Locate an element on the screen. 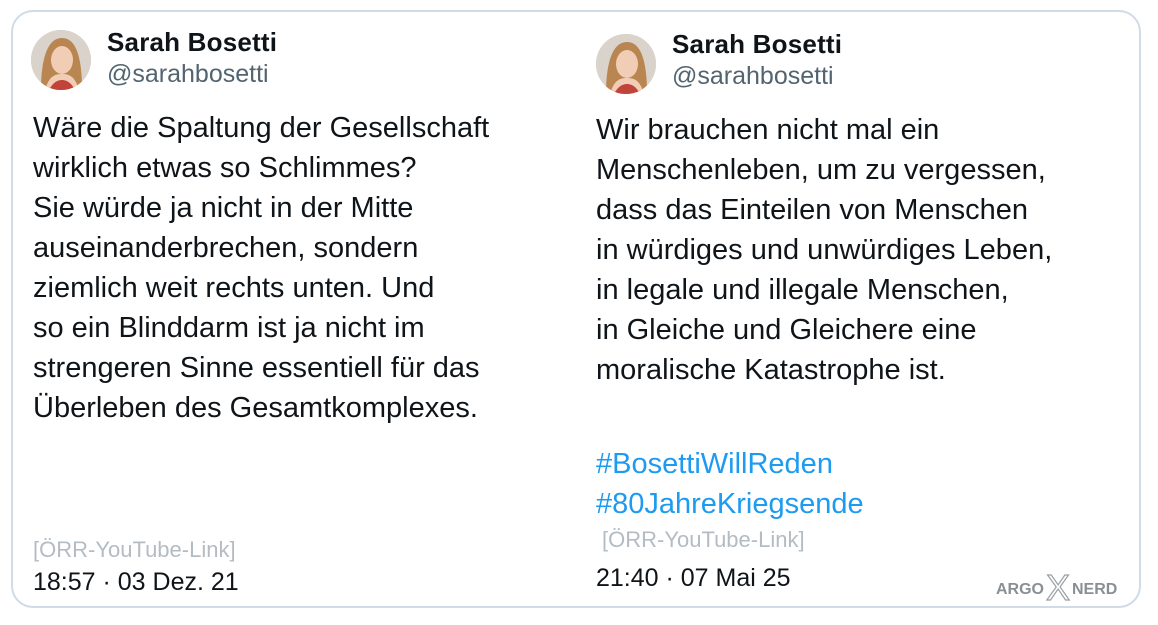  tweet-line: auseinanderbrechen, sondern is located at coordinates (226, 248).